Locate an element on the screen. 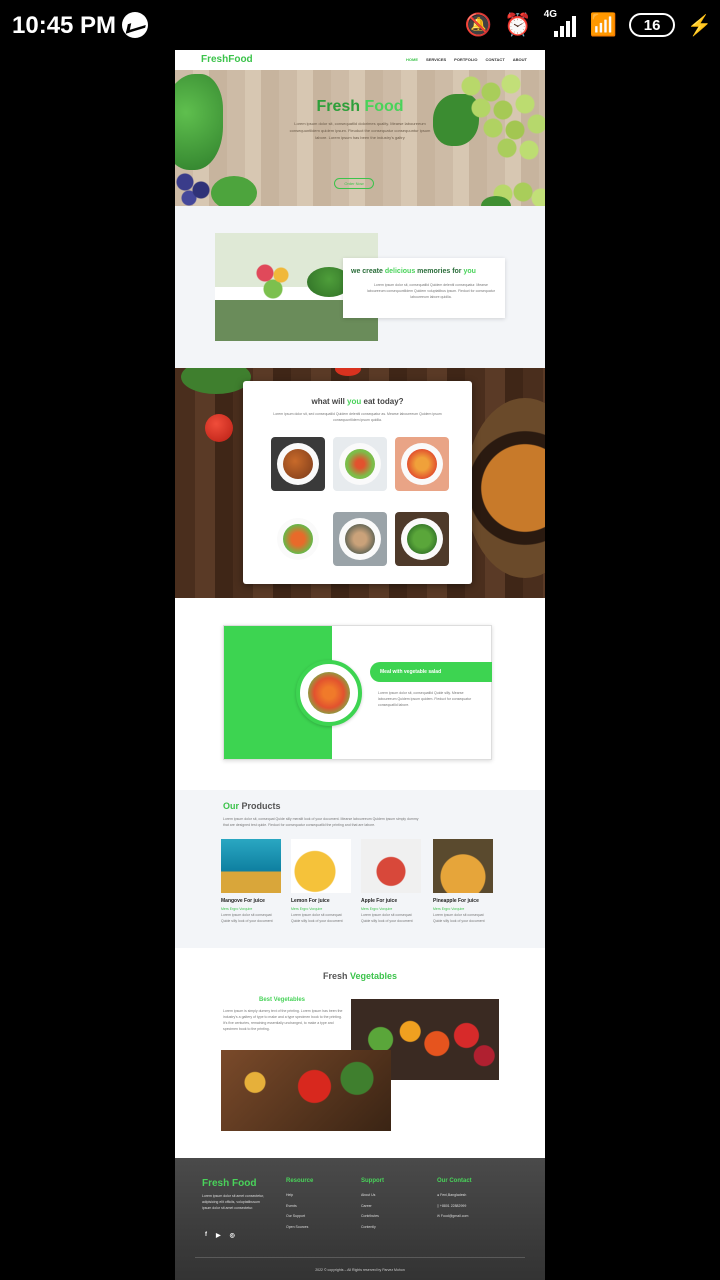  footer-link: Open Sources is located at coordinates (299, 1227).